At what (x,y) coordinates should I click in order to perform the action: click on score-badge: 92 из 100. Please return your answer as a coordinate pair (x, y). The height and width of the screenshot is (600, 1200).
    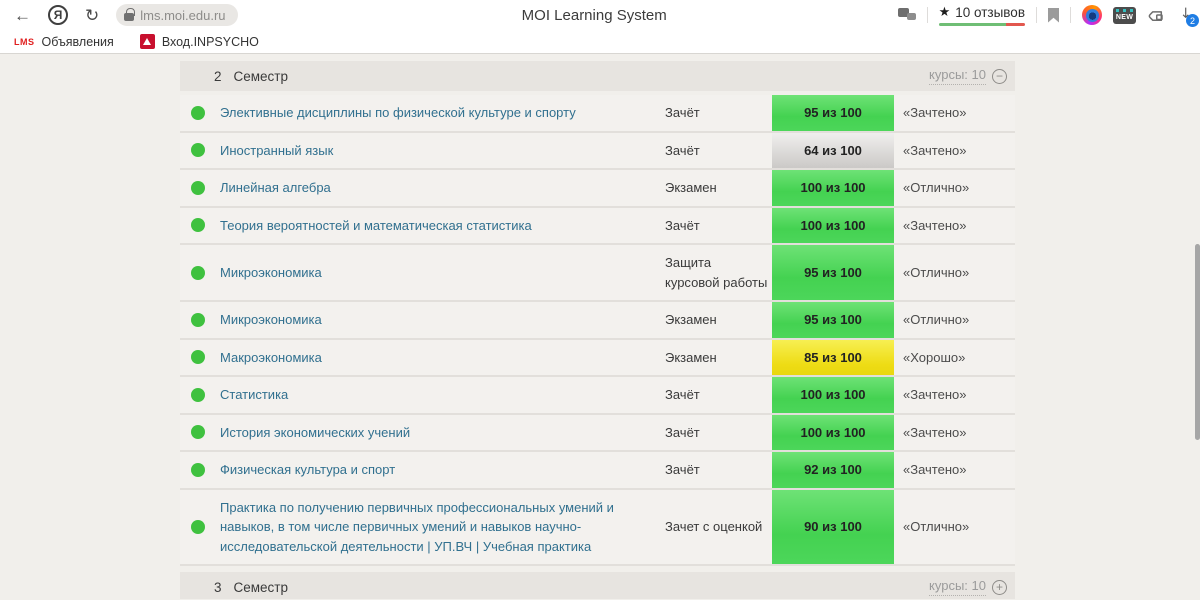
    Looking at the image, I should click on (833, 470).